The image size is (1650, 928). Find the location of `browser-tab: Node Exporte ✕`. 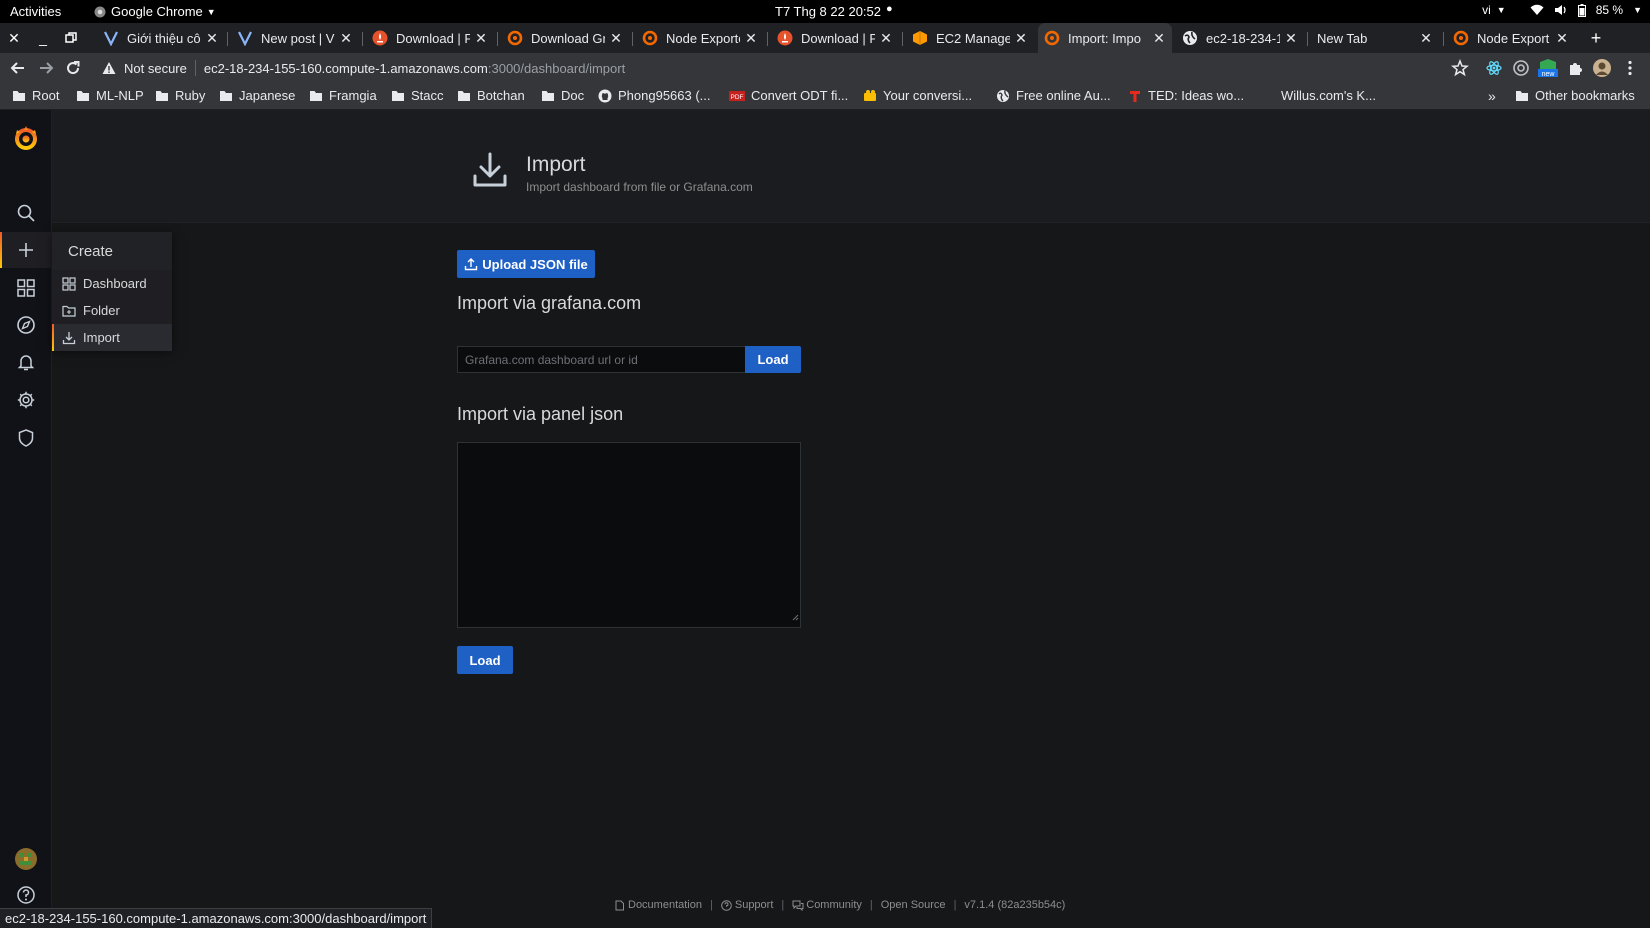

browser-tab: Node Exporte ✕ is located at coordinates (700, 38).